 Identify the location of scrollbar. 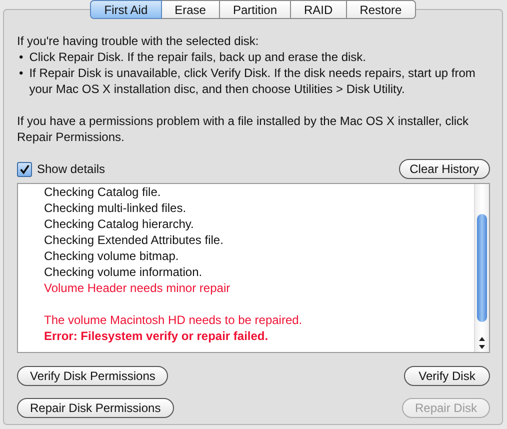
(481, 268).